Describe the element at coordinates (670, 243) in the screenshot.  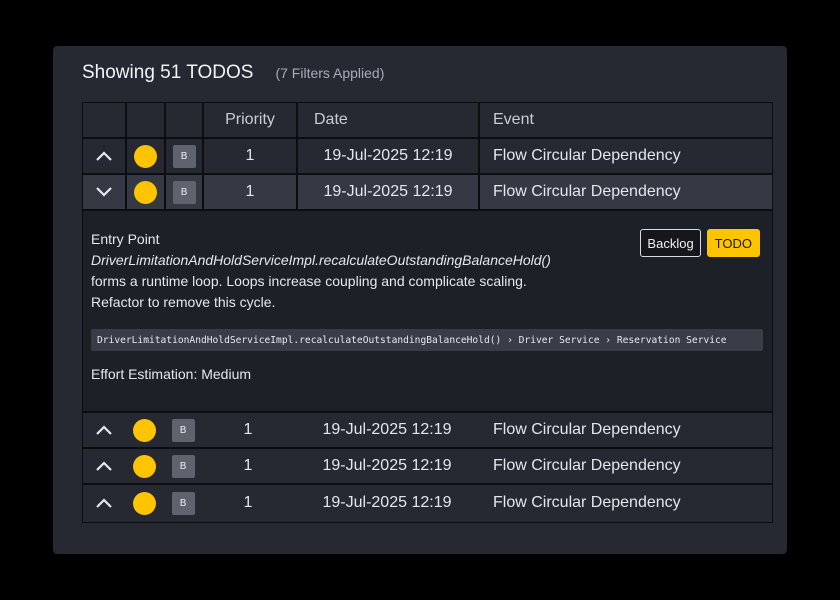
I see `backlog-button: Backlog` at that location.